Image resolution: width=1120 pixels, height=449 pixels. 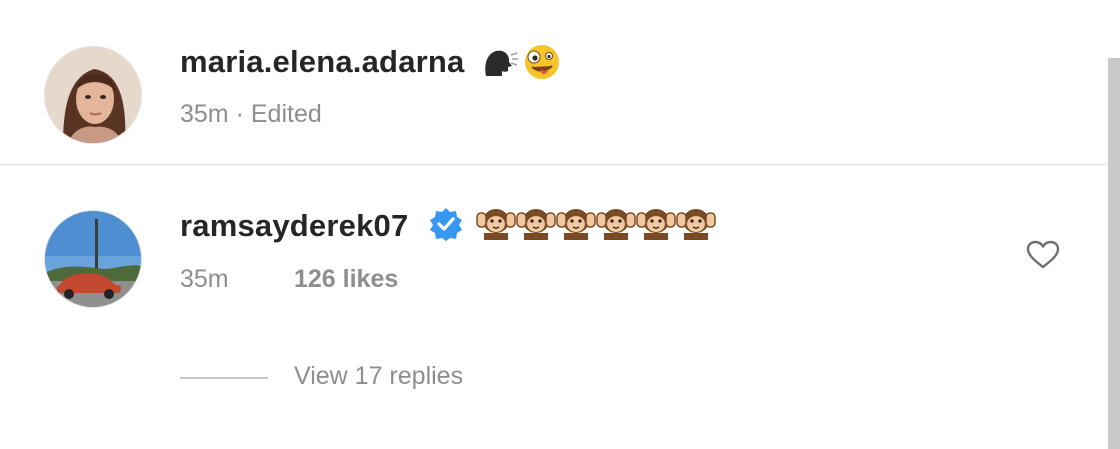 What do you see at coordinates (553, 164) in the screenshot?
I see `divider` at bounding box center [553, 164].